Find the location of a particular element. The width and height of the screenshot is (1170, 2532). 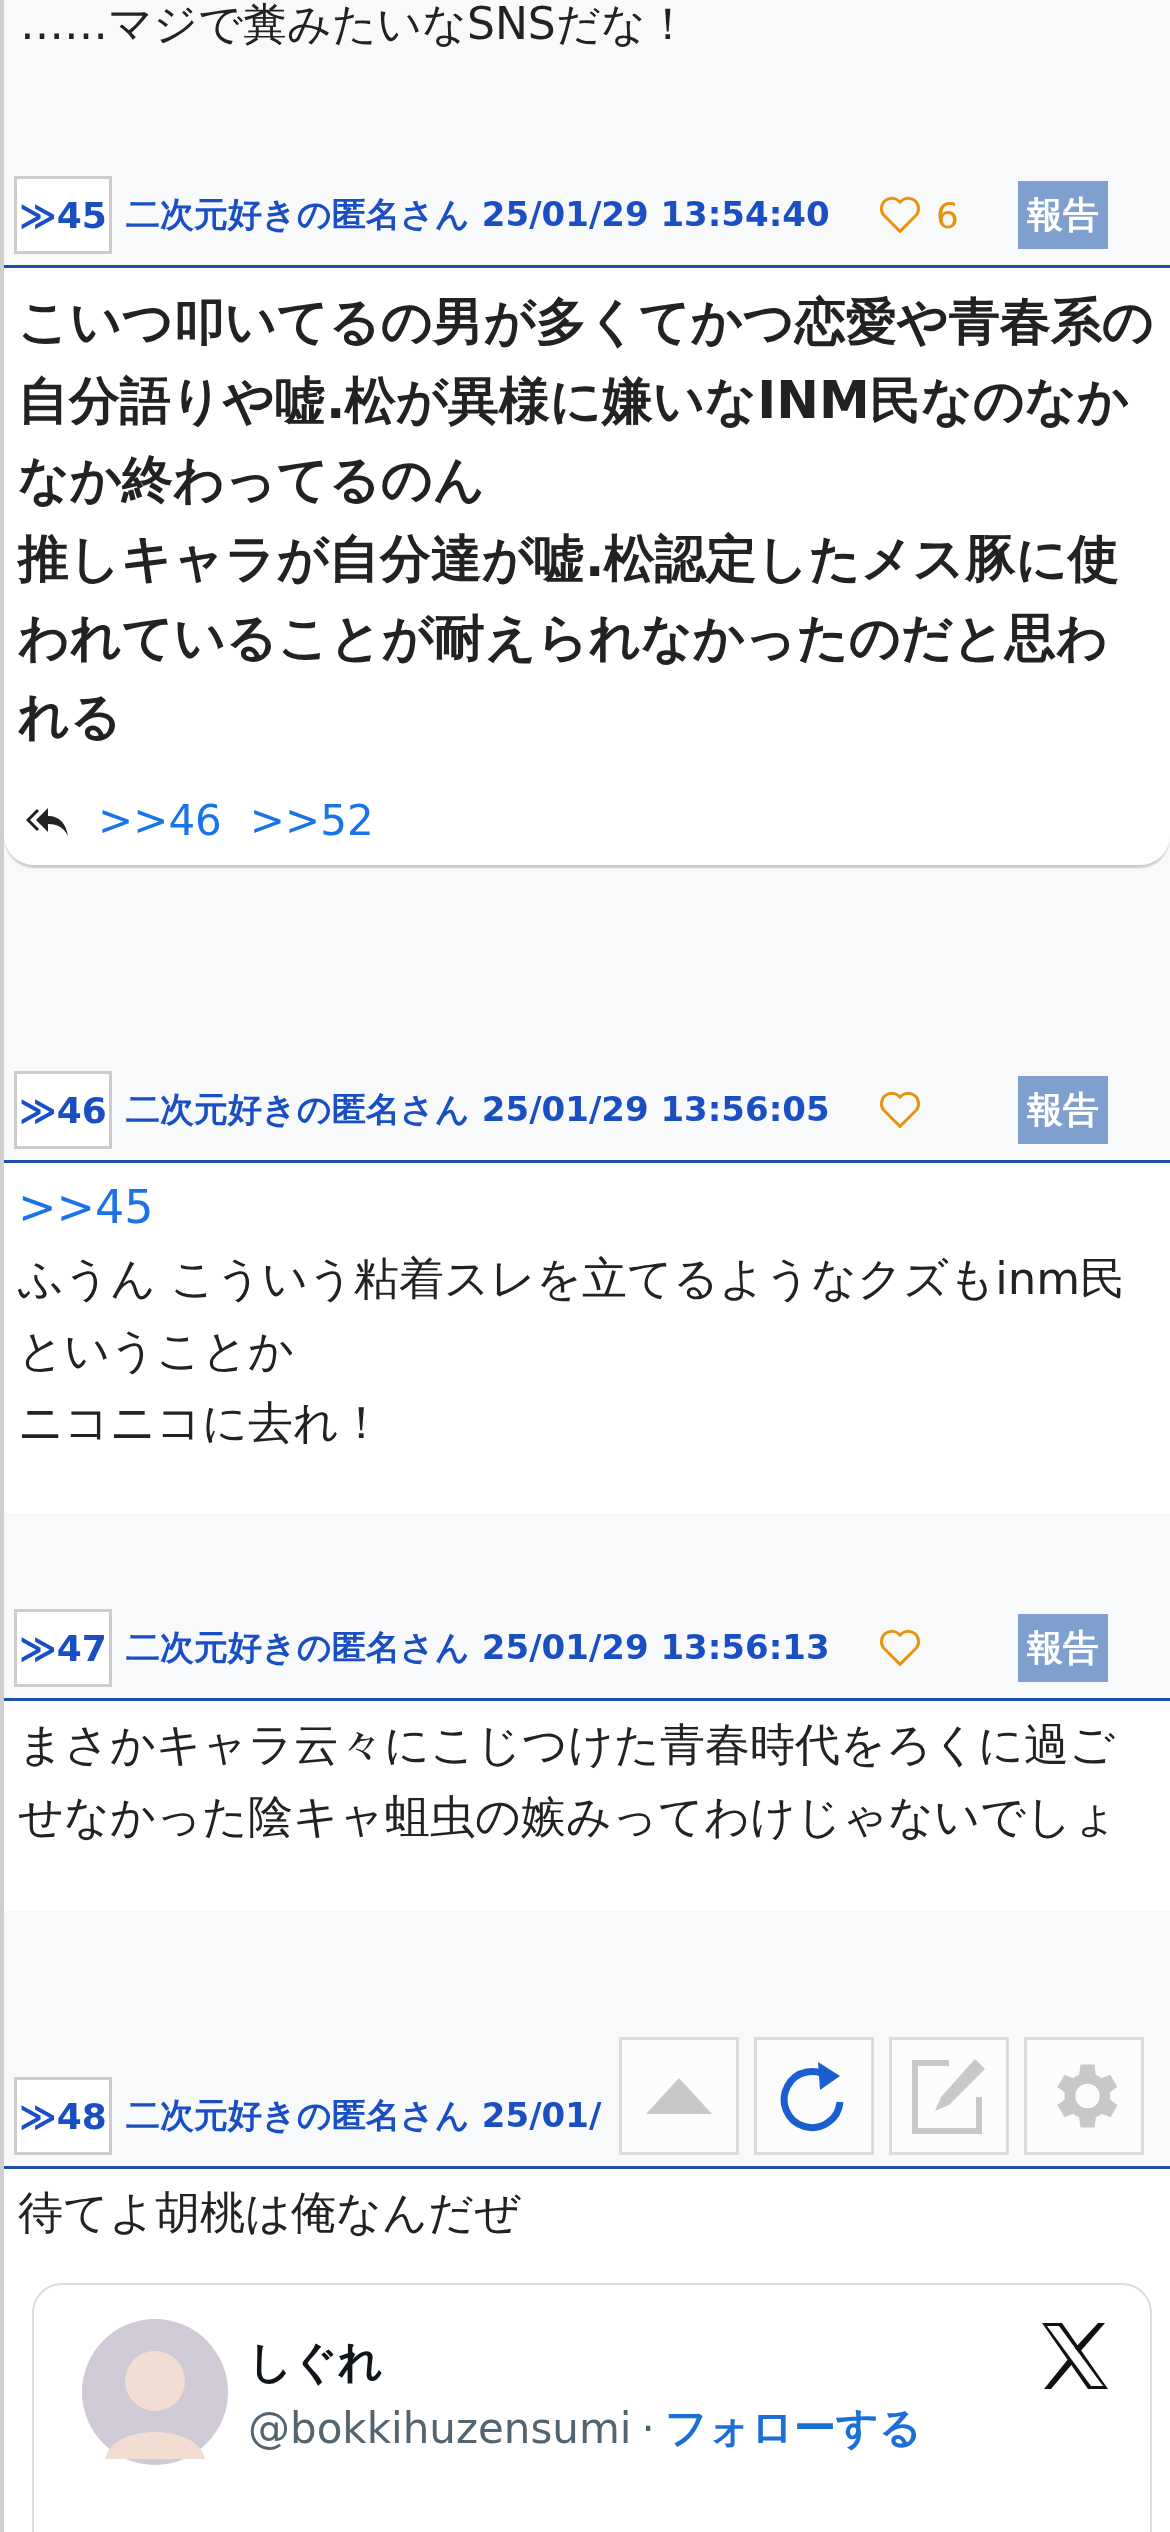

x-logo-icon is located at coordinates (1075, 2356).